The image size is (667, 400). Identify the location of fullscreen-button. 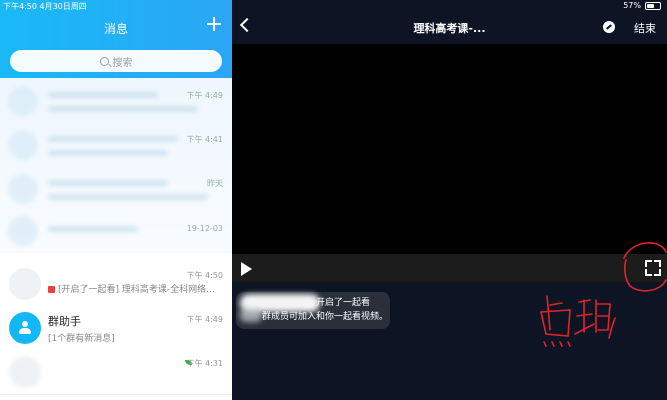
(653, 268).